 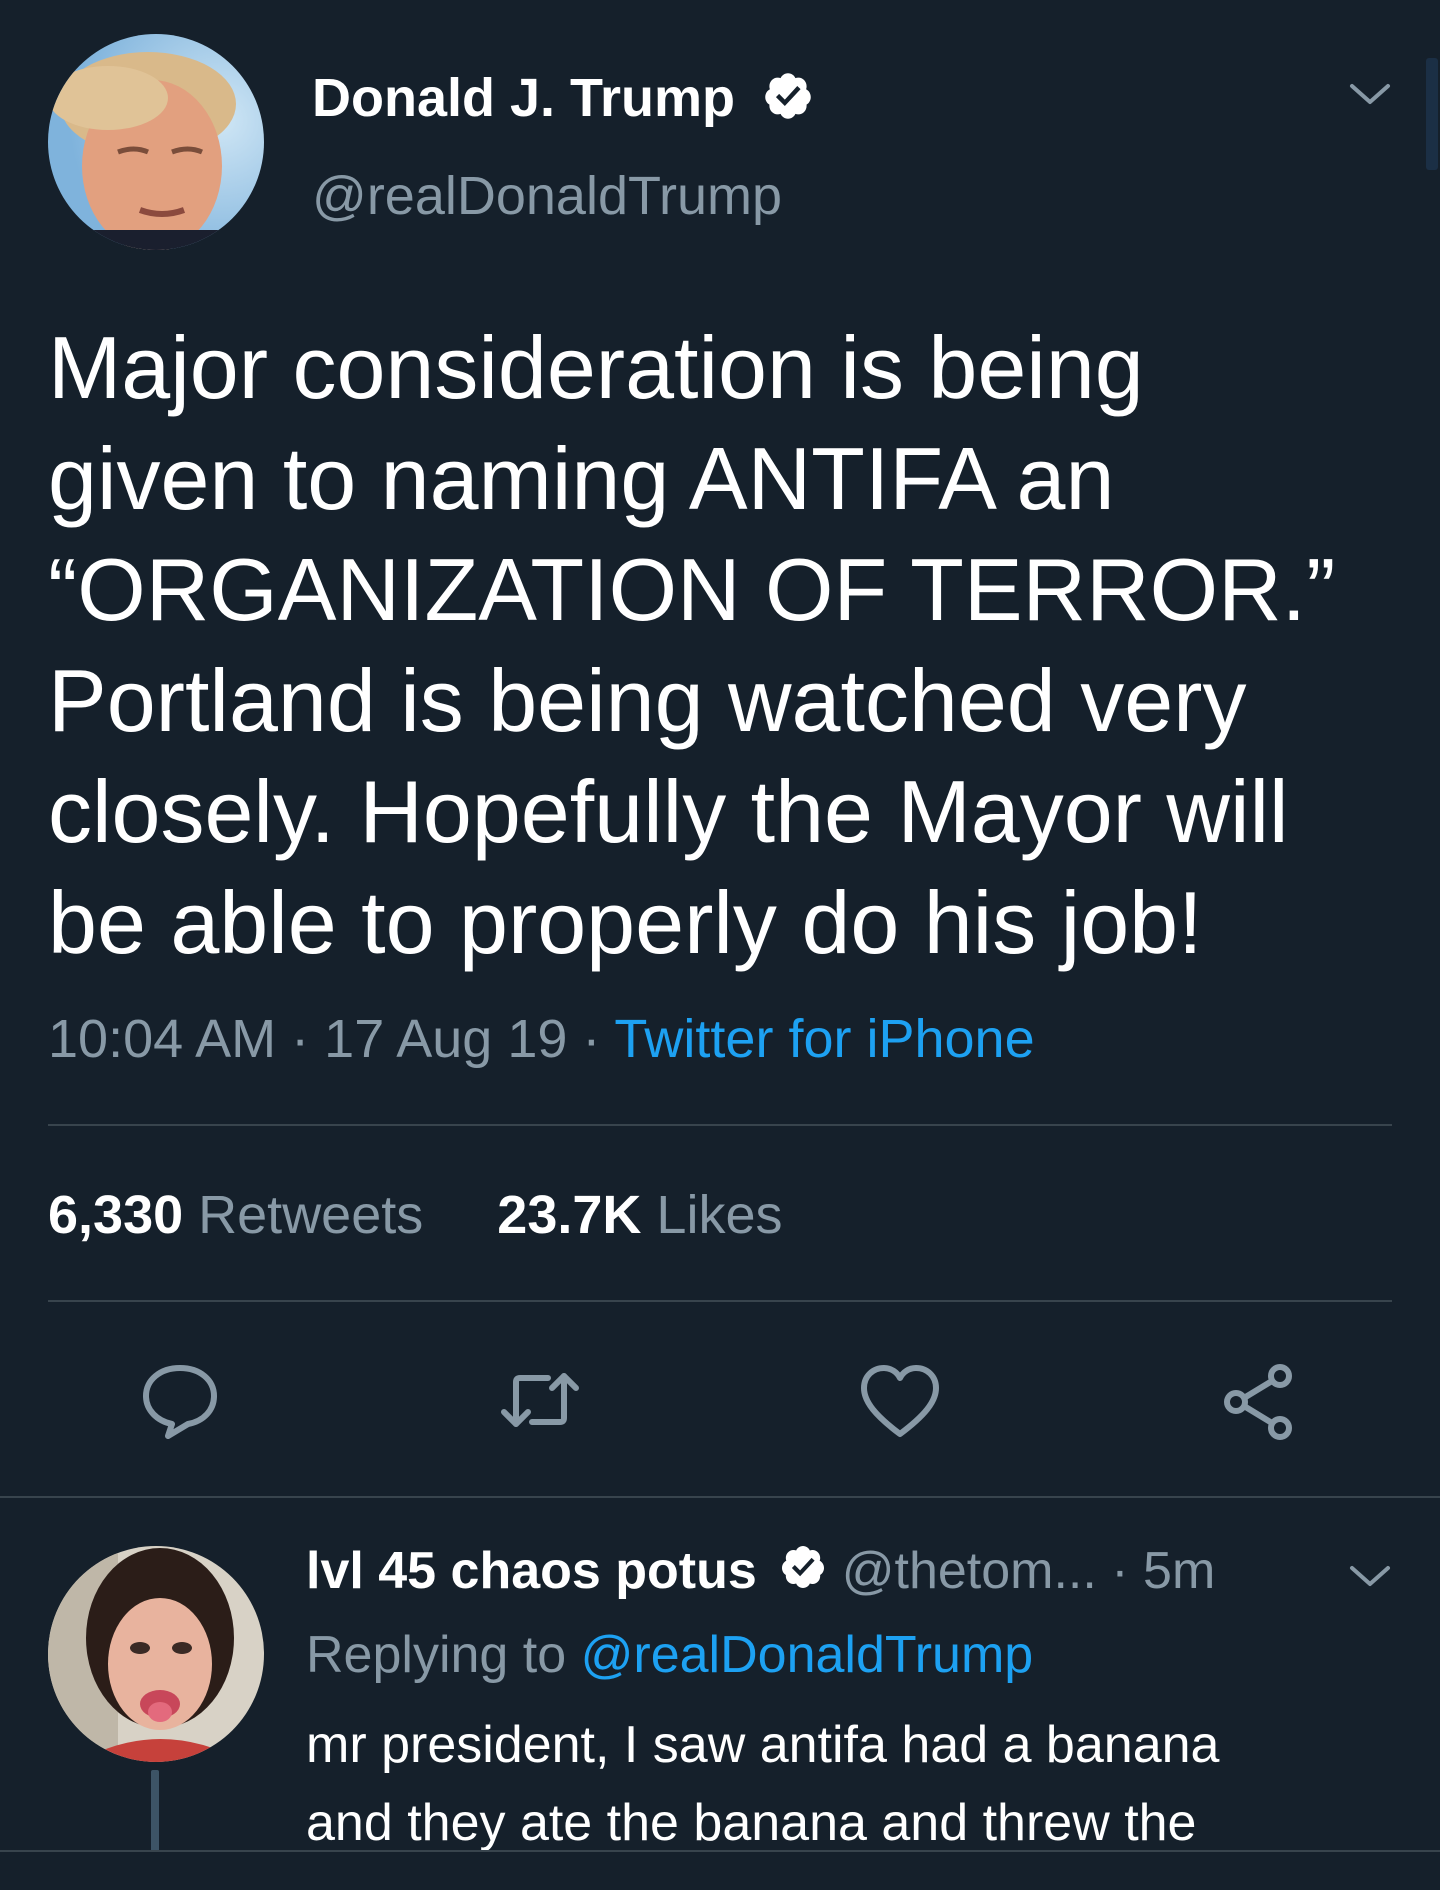 What do you see at coordinates (824, 1039) in the screenshot?
I see `tweet-source-link: Twitter for iPhone` at bounding box center [824, 1039].